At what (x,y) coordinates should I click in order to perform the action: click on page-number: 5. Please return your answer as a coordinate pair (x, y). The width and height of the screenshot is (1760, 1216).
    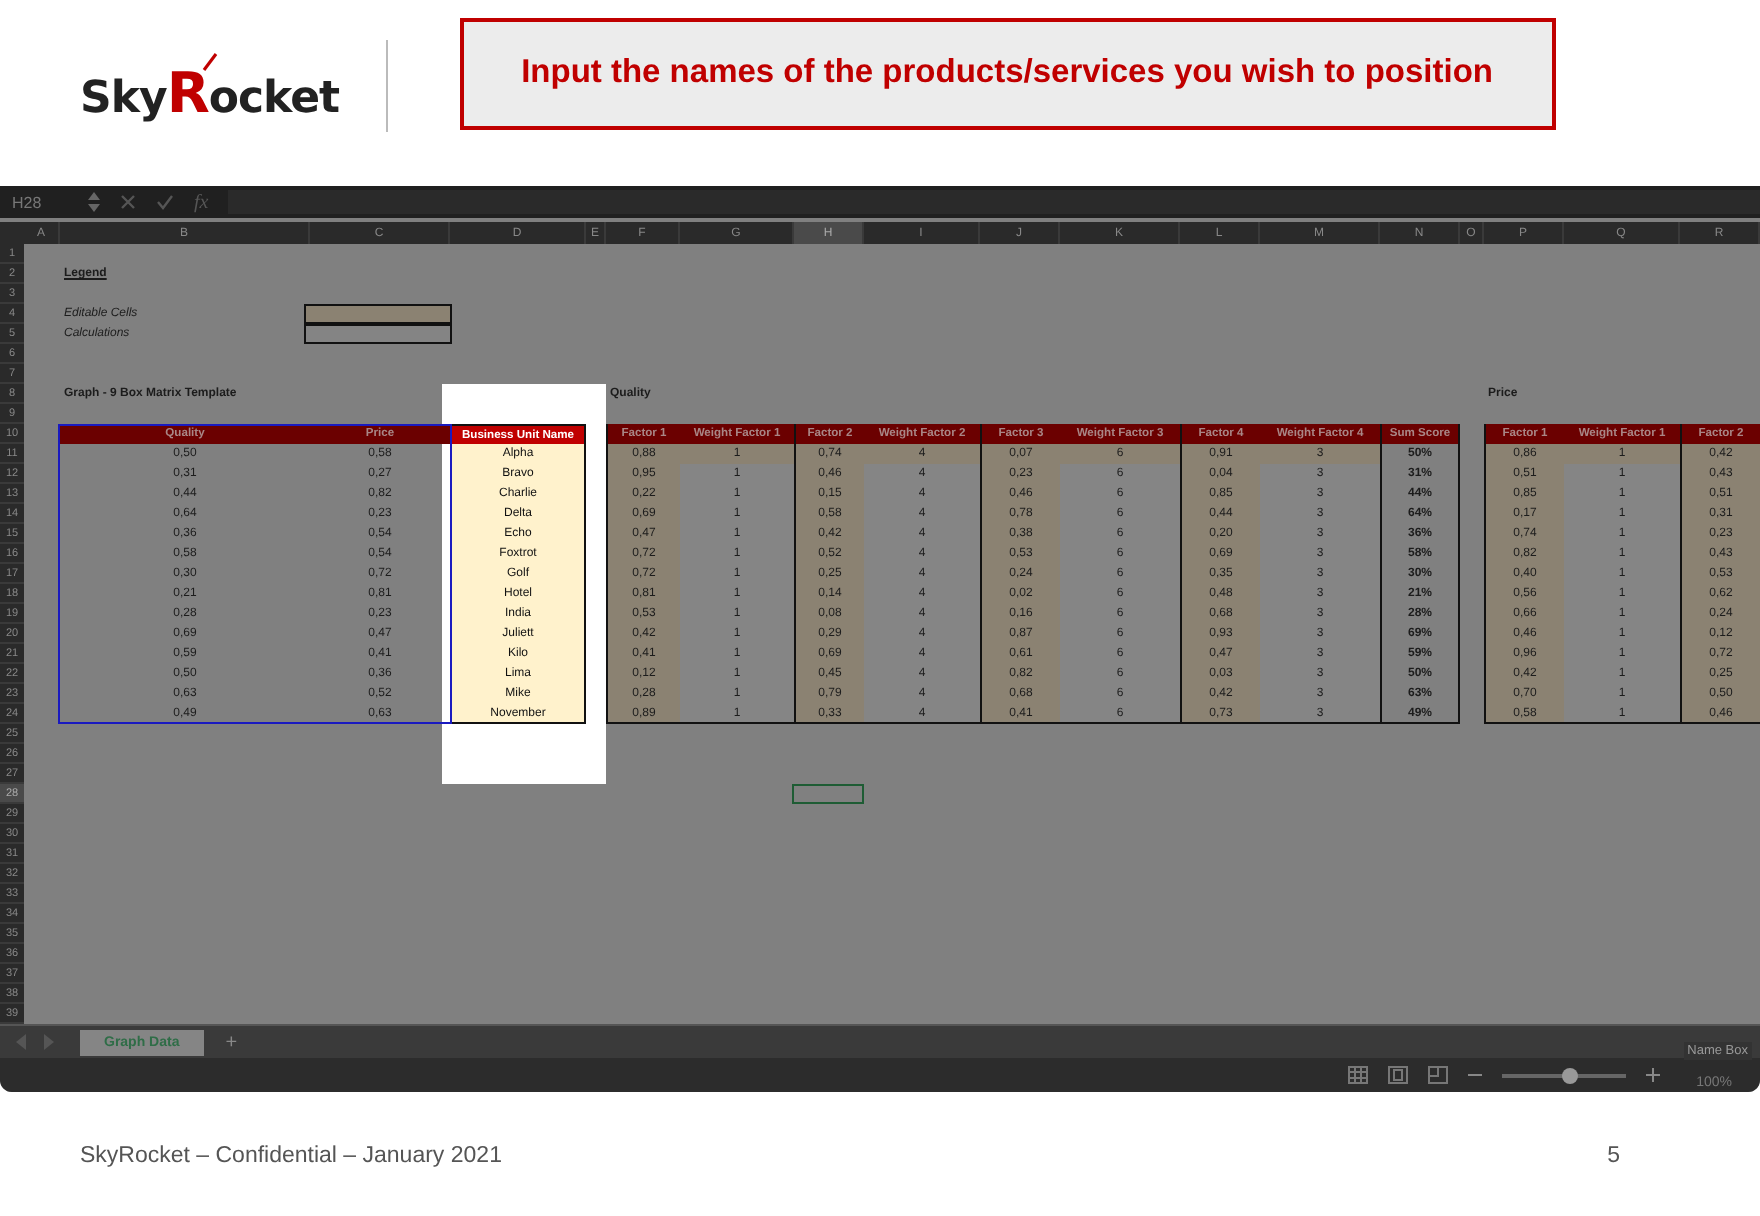
    Looking at the image, I should click on (1613, 1156).